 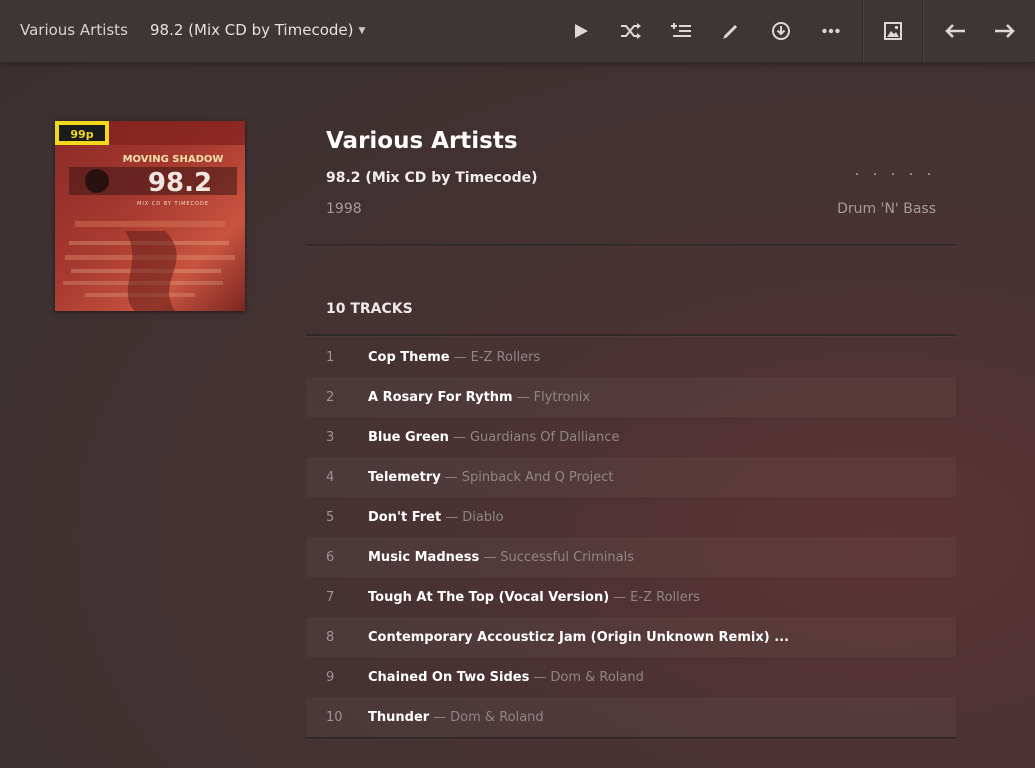 I want to click on toolbar-divider-2-highlight, so click(x=923, y=31).